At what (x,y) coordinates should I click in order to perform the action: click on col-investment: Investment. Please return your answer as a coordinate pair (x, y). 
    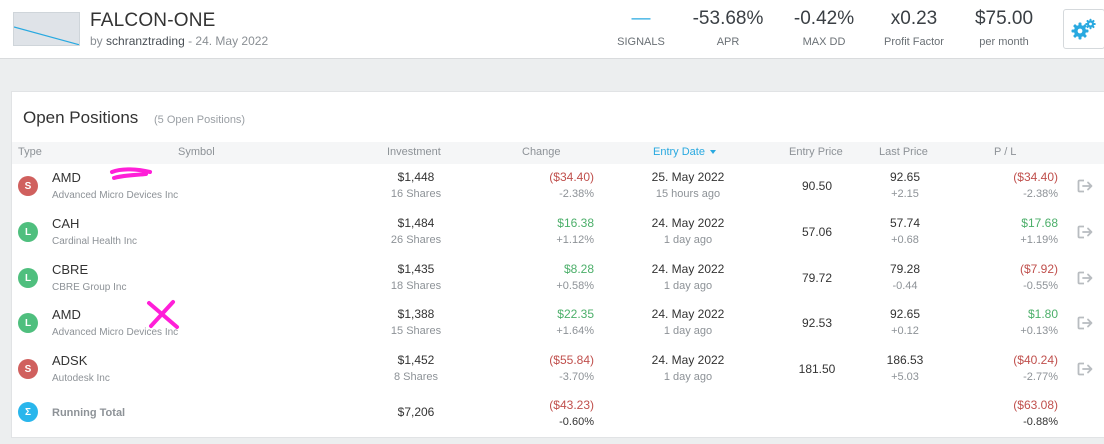
    Looking at the image, I should click on (414, 152).